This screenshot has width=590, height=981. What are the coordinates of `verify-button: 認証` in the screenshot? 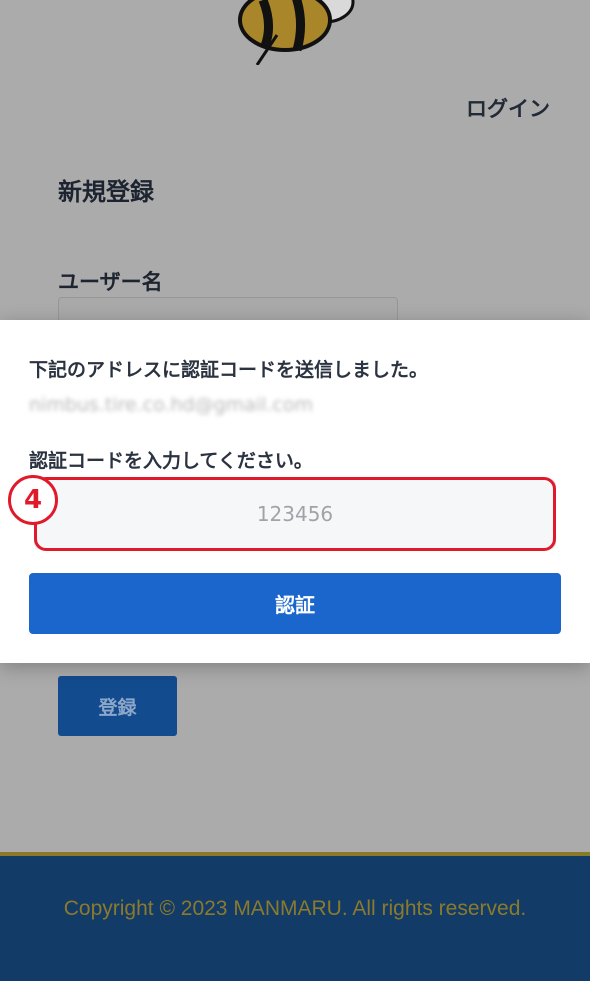 It's located at (295, 603).